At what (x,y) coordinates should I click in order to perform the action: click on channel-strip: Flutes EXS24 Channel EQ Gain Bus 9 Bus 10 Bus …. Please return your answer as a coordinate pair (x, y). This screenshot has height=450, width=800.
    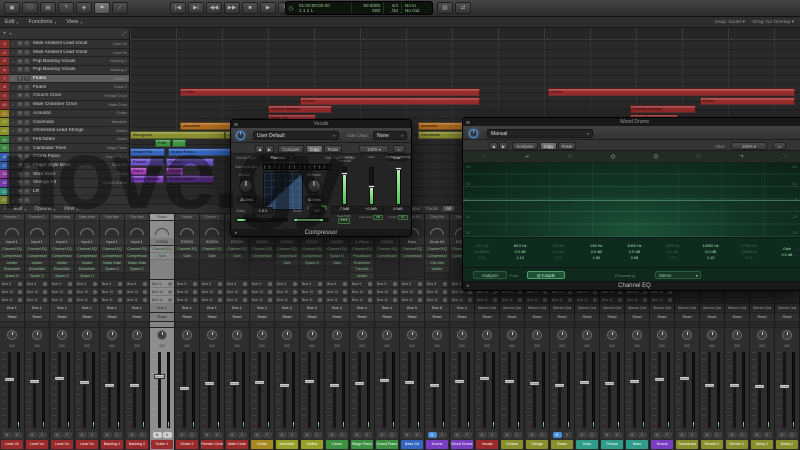
    Looking at the image, I should click on (162, 332).